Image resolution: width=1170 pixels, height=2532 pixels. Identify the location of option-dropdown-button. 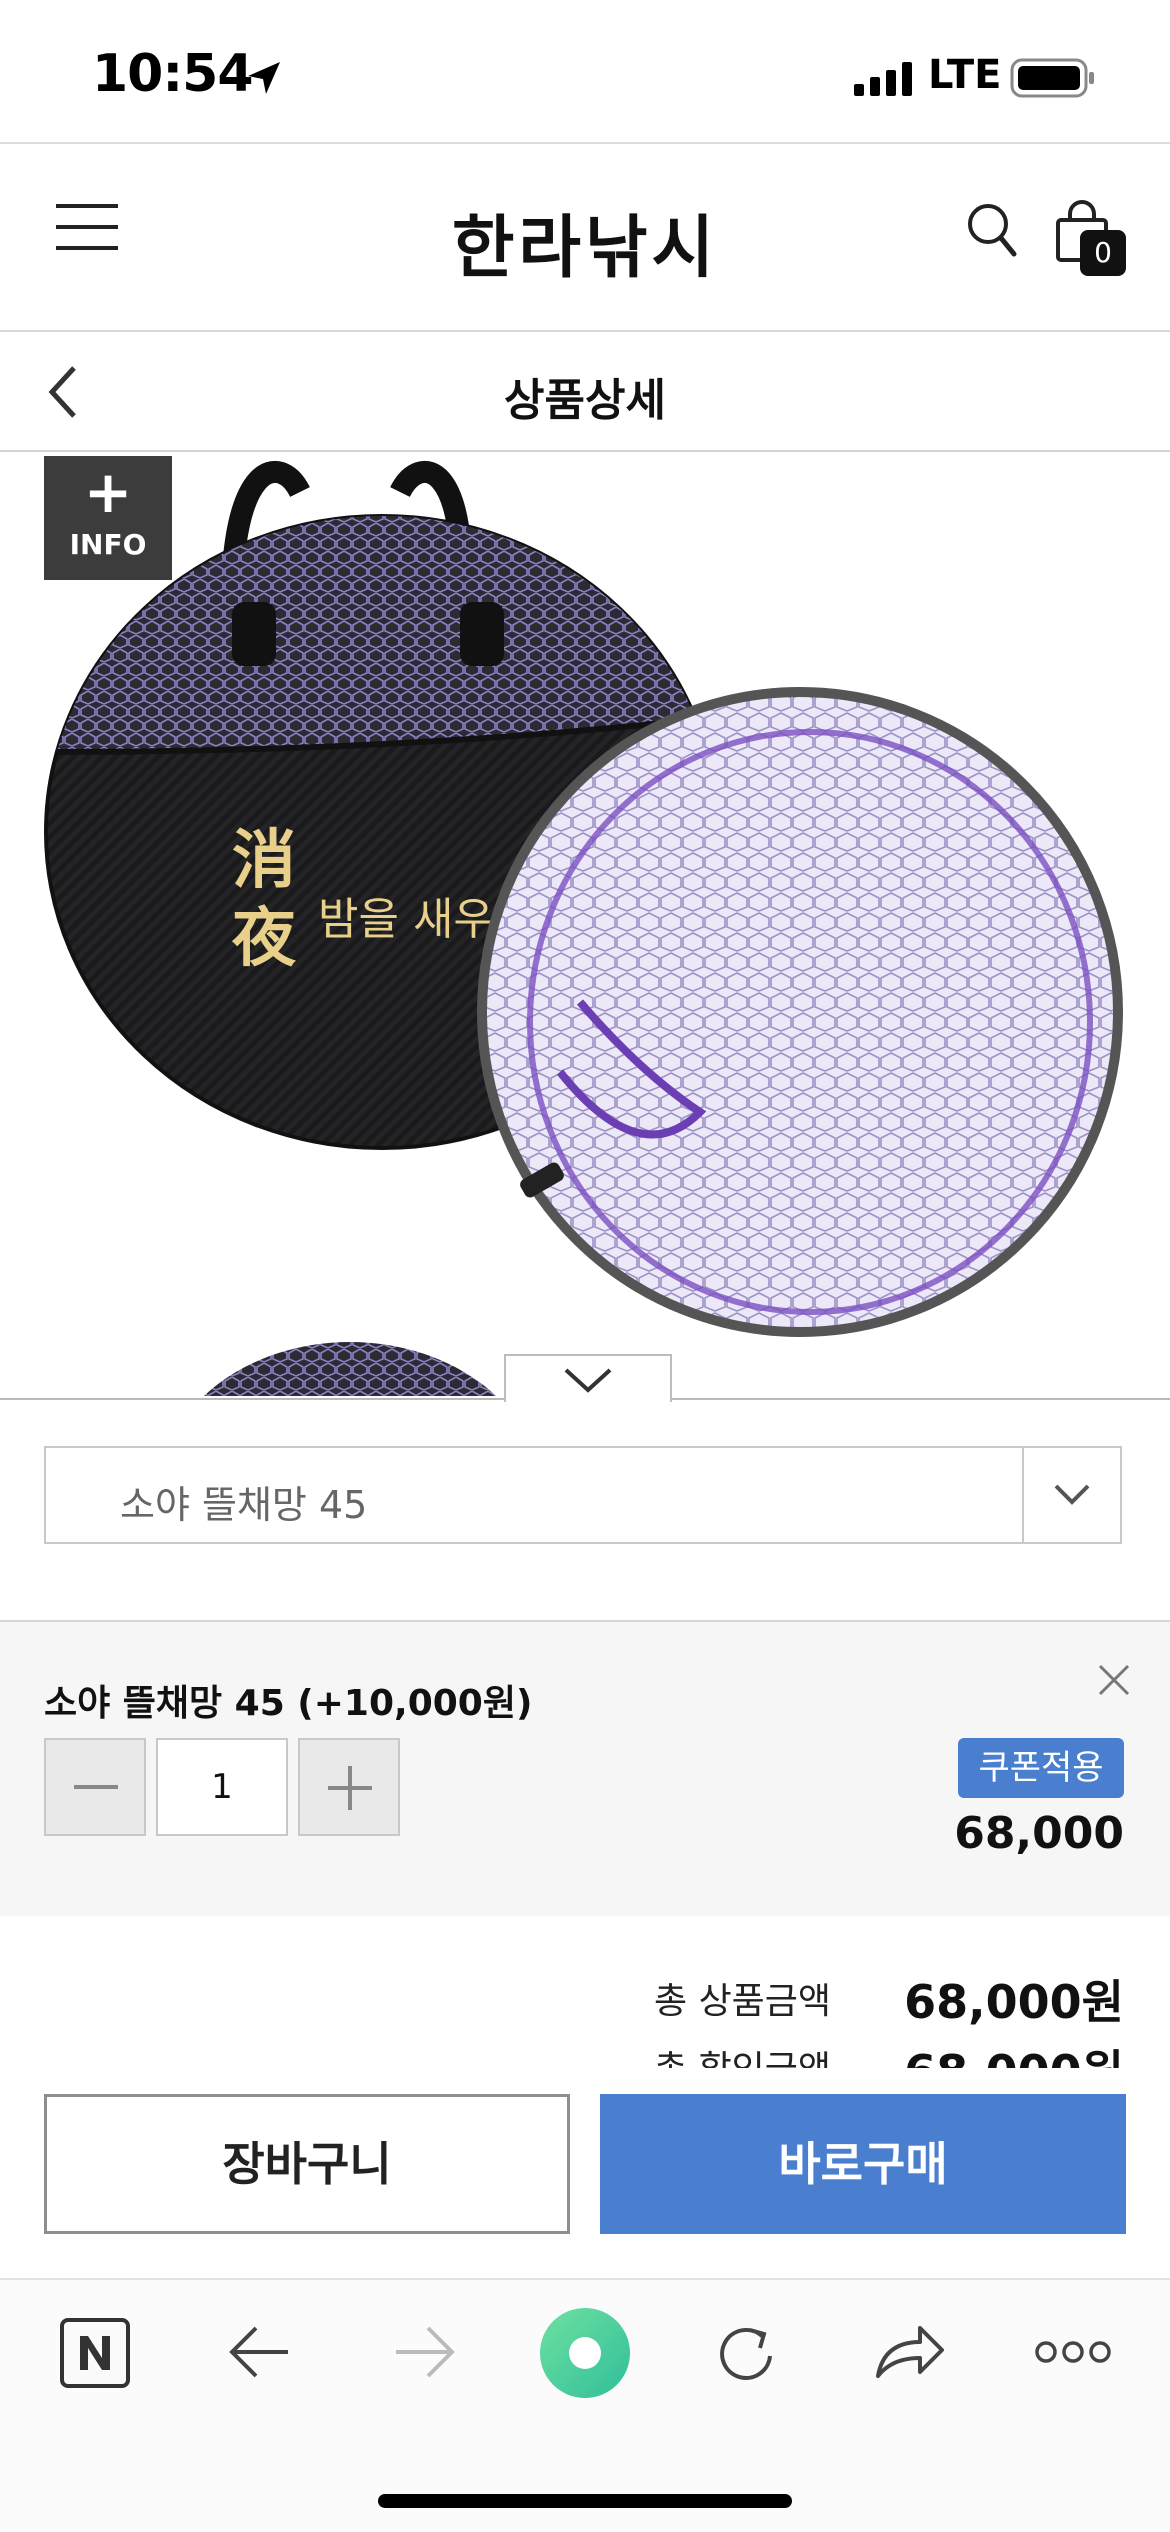
(1071, 1495).